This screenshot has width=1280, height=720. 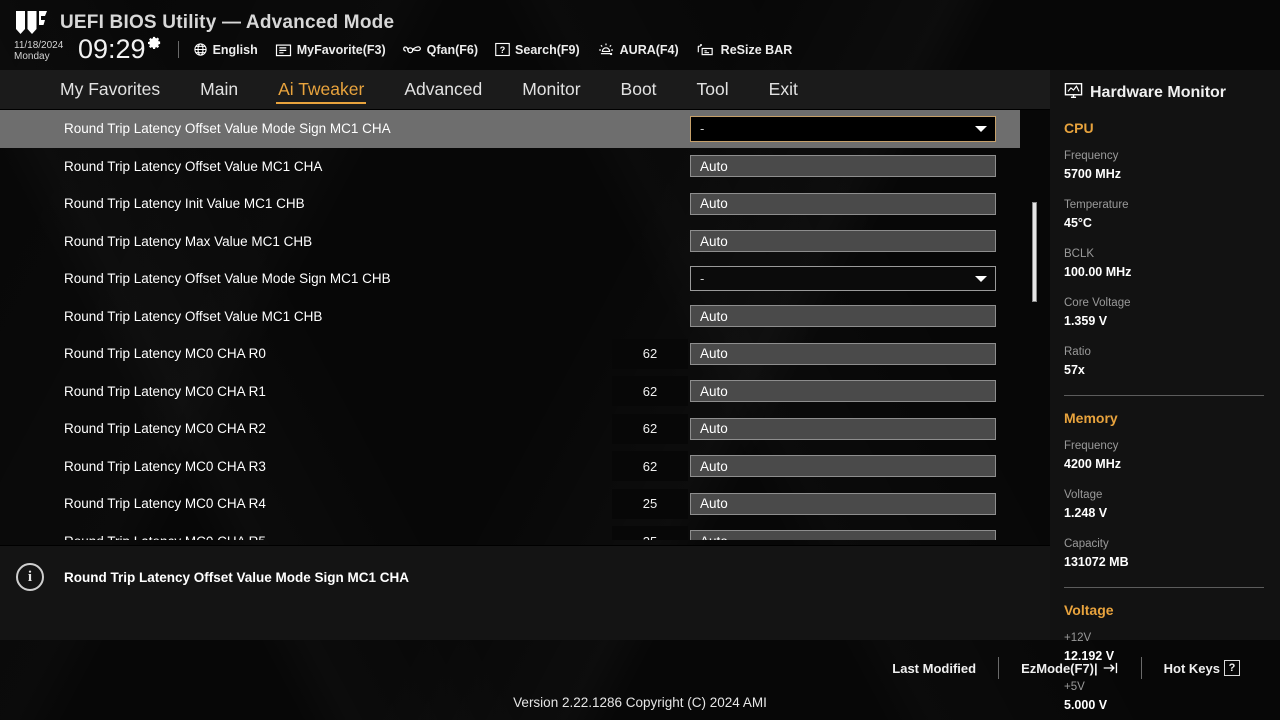 What do you see at coordinates (1096, 205) in the screenshot?
I see `hw-entry-key: Temperature` at bounding box center [1096, 205].